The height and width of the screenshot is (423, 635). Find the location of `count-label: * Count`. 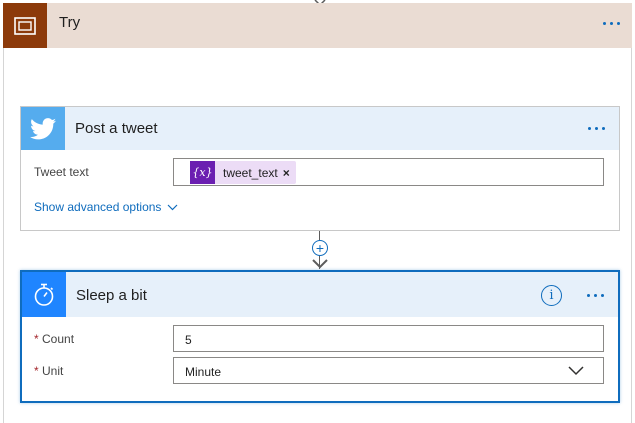

count-label: * Count is located at coordinates (54, 339).